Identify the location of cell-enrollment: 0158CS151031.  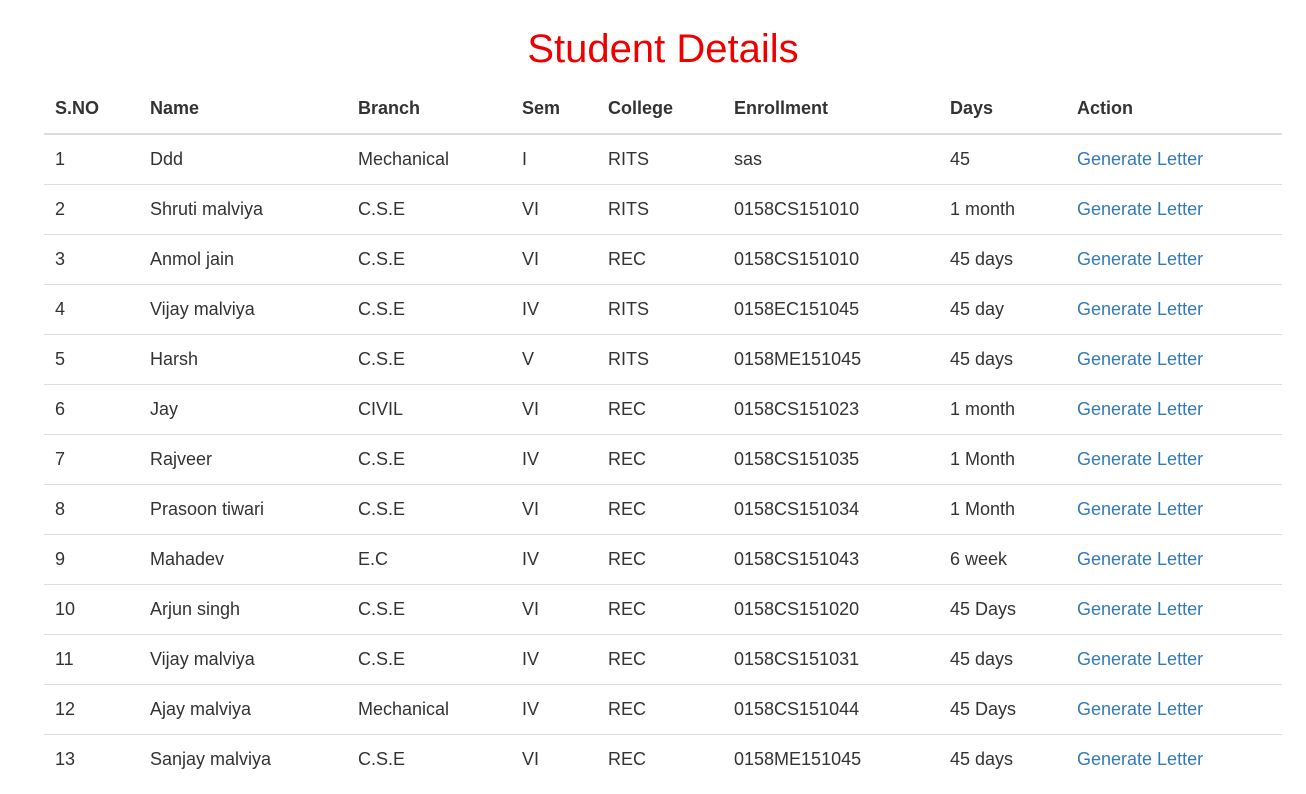
(831, 658).